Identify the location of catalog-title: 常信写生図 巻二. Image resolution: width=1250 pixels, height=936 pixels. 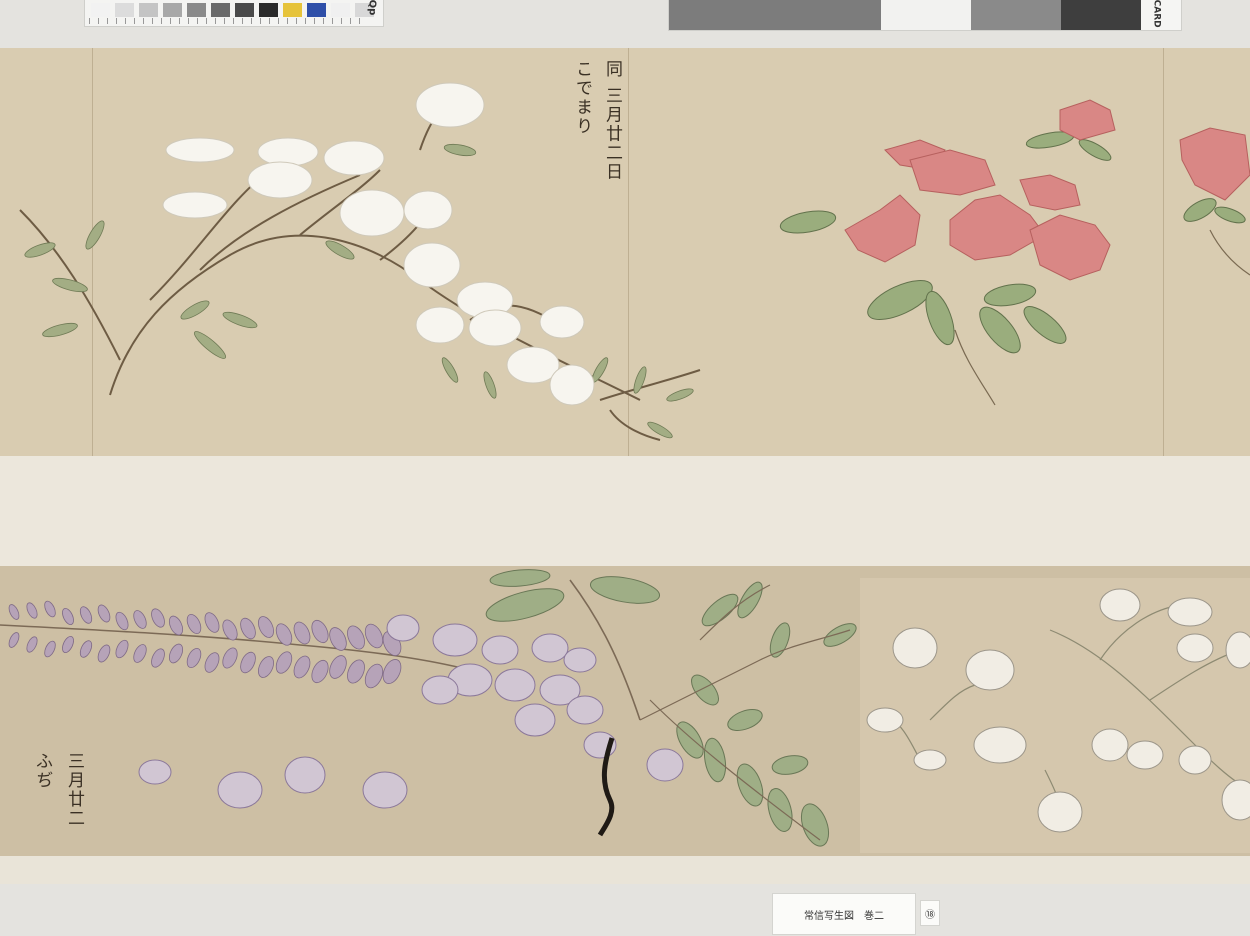
(844, 916).